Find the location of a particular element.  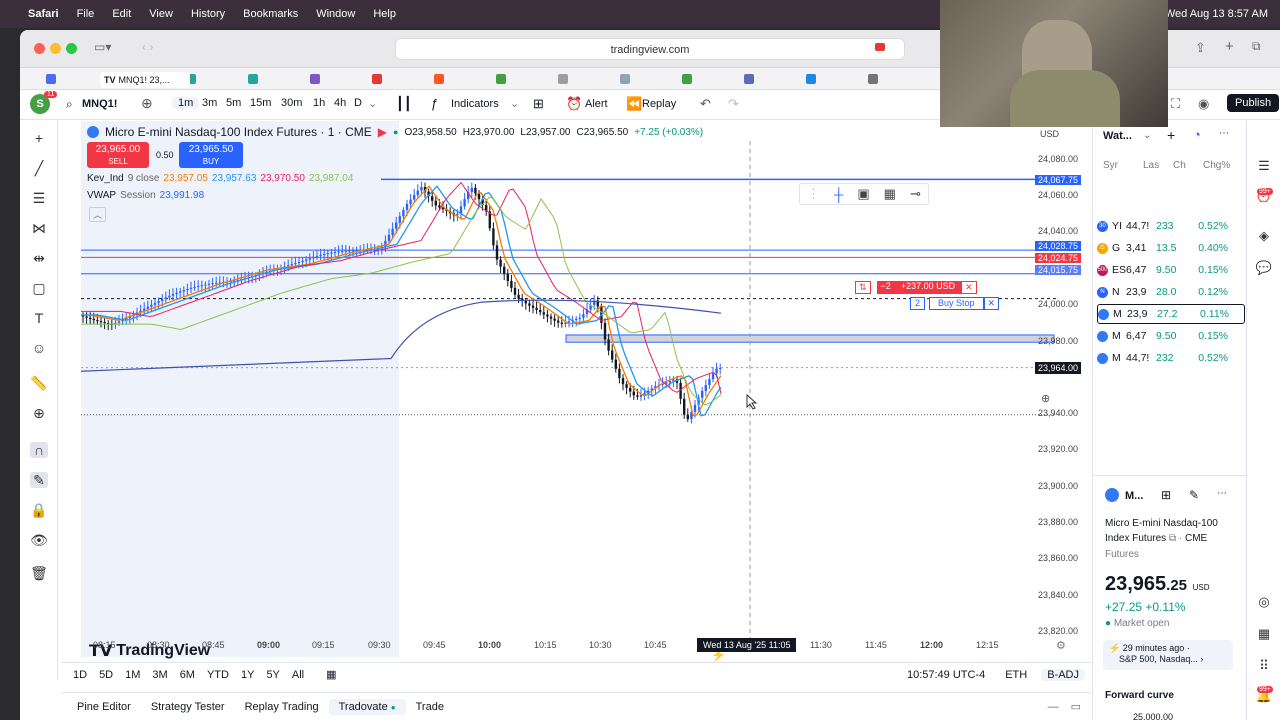

redo-icon: ↷ is located at coordinates (733, 104).